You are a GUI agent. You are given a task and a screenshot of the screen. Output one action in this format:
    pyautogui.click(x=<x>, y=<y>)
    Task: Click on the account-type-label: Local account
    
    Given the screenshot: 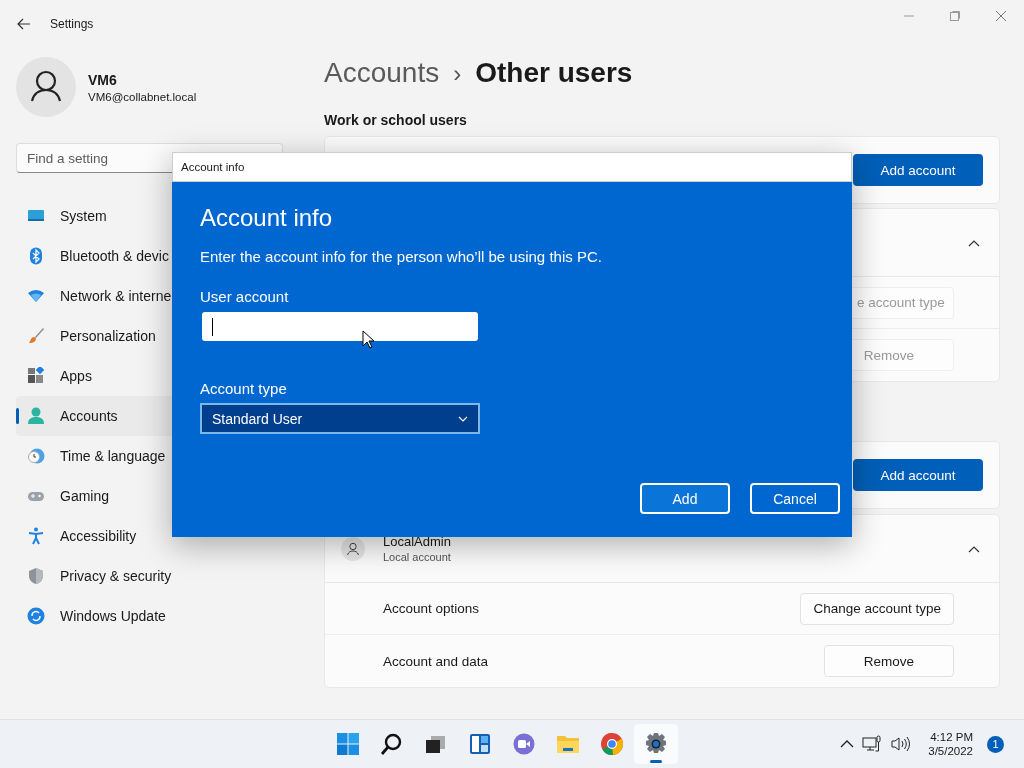 What is the action you would take?
    pyautogui.click(x=417, y=557)
    